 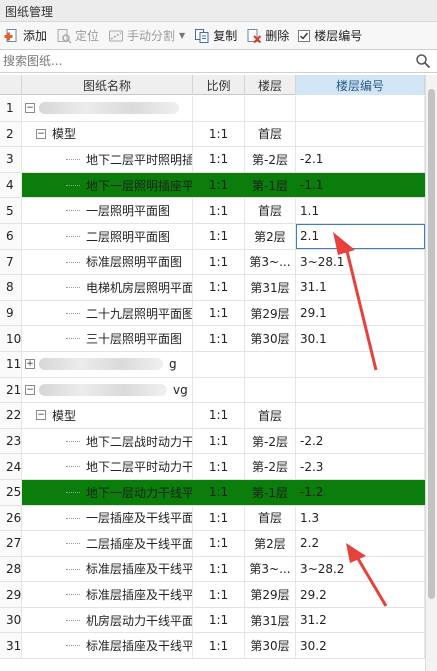 I want to click on drawing-name-cell: 电梯机房层照明平面图, so click(x=107, y=287).